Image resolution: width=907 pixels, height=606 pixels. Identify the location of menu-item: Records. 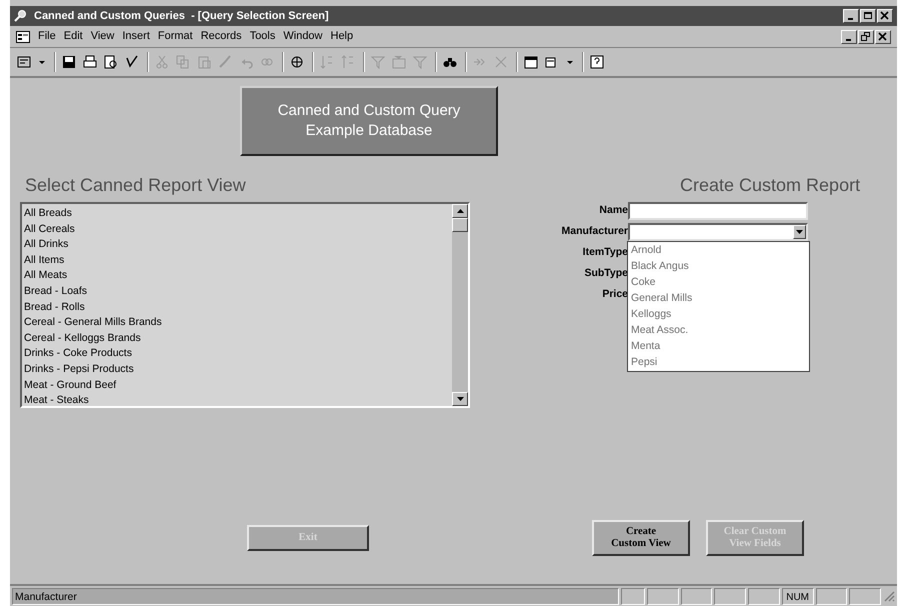
(221, 36).